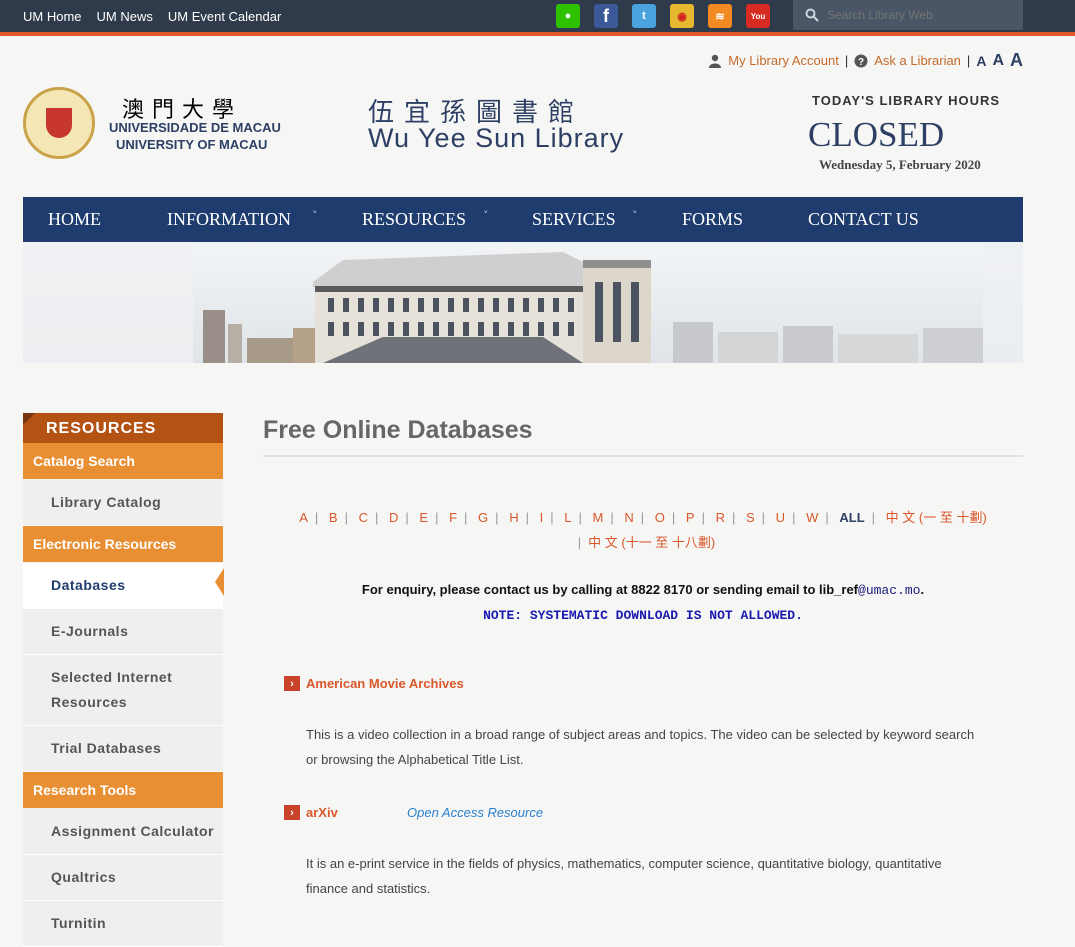 This screenshot has height=947, width=1075. Describe the element at coordinates (758, 16) in the screenshot. I see `youtube-icon: You` at that location.